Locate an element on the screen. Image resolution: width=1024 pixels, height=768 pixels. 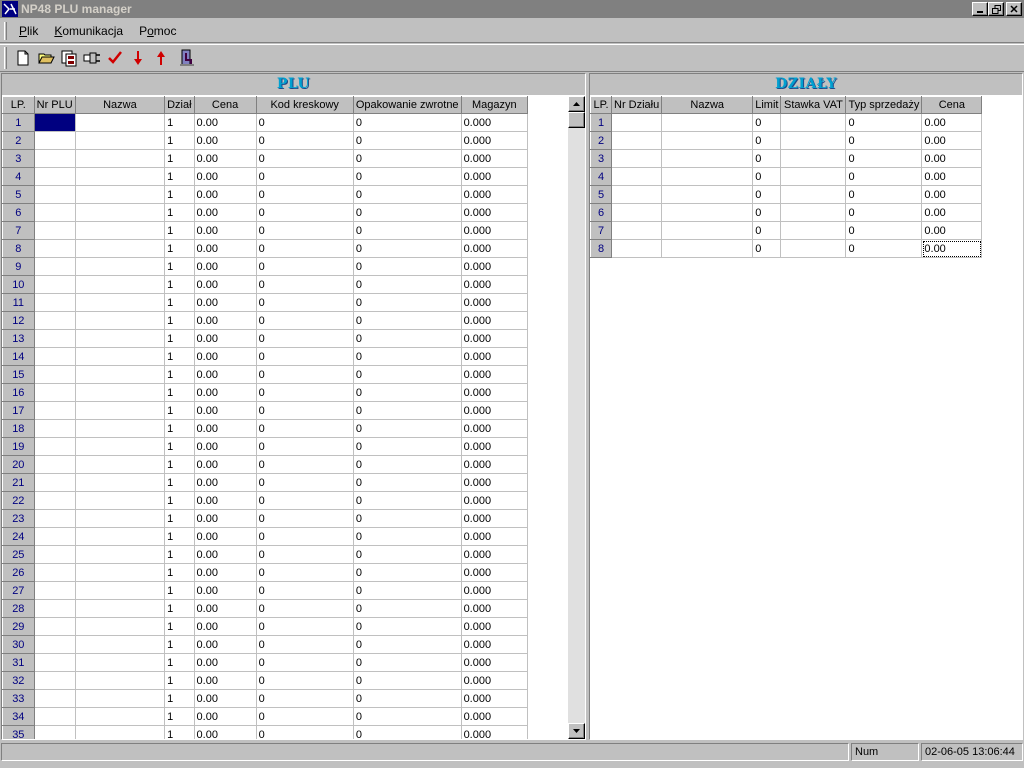
dzialy-table-row: 8 0 0 0.00 is located at coordinates (786, 248).